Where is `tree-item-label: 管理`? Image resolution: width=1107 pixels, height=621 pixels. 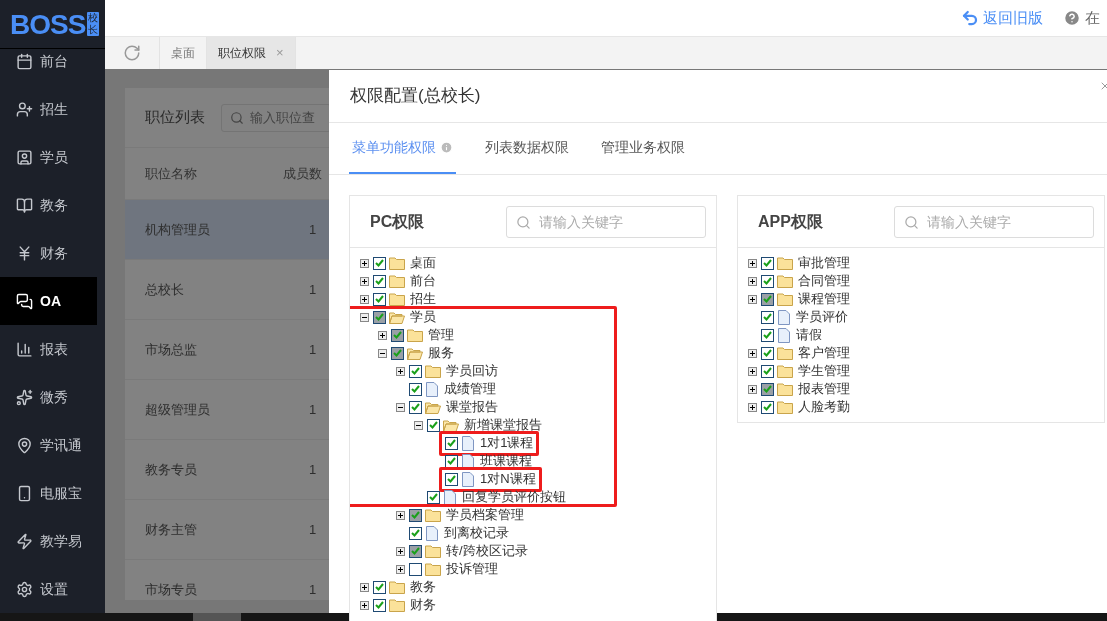
tree-item-label: 管理 is located at coordinates (441, 335).